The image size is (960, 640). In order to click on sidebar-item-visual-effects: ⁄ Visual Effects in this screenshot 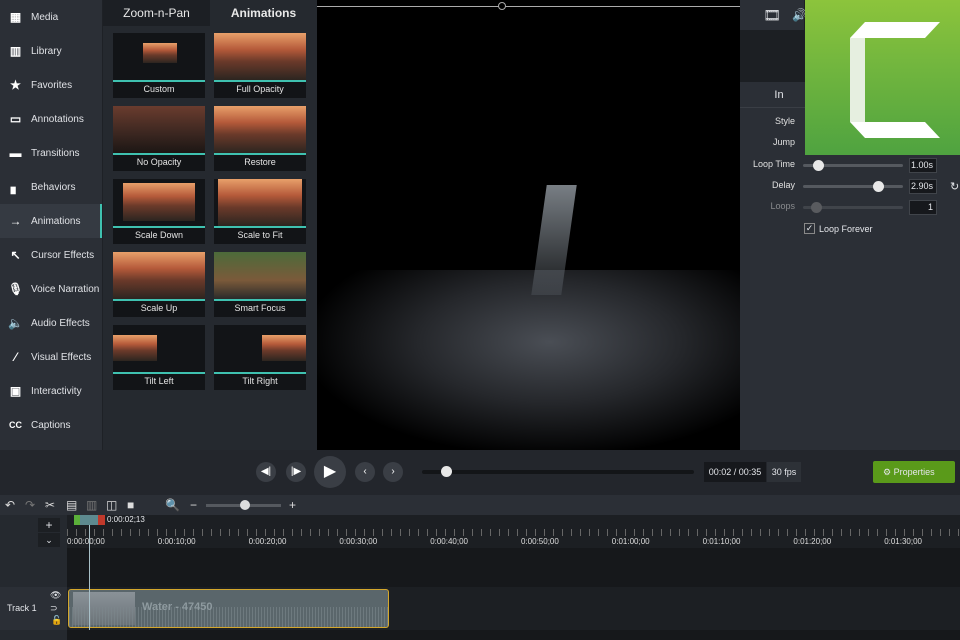, I will do `click(51, 357)`.